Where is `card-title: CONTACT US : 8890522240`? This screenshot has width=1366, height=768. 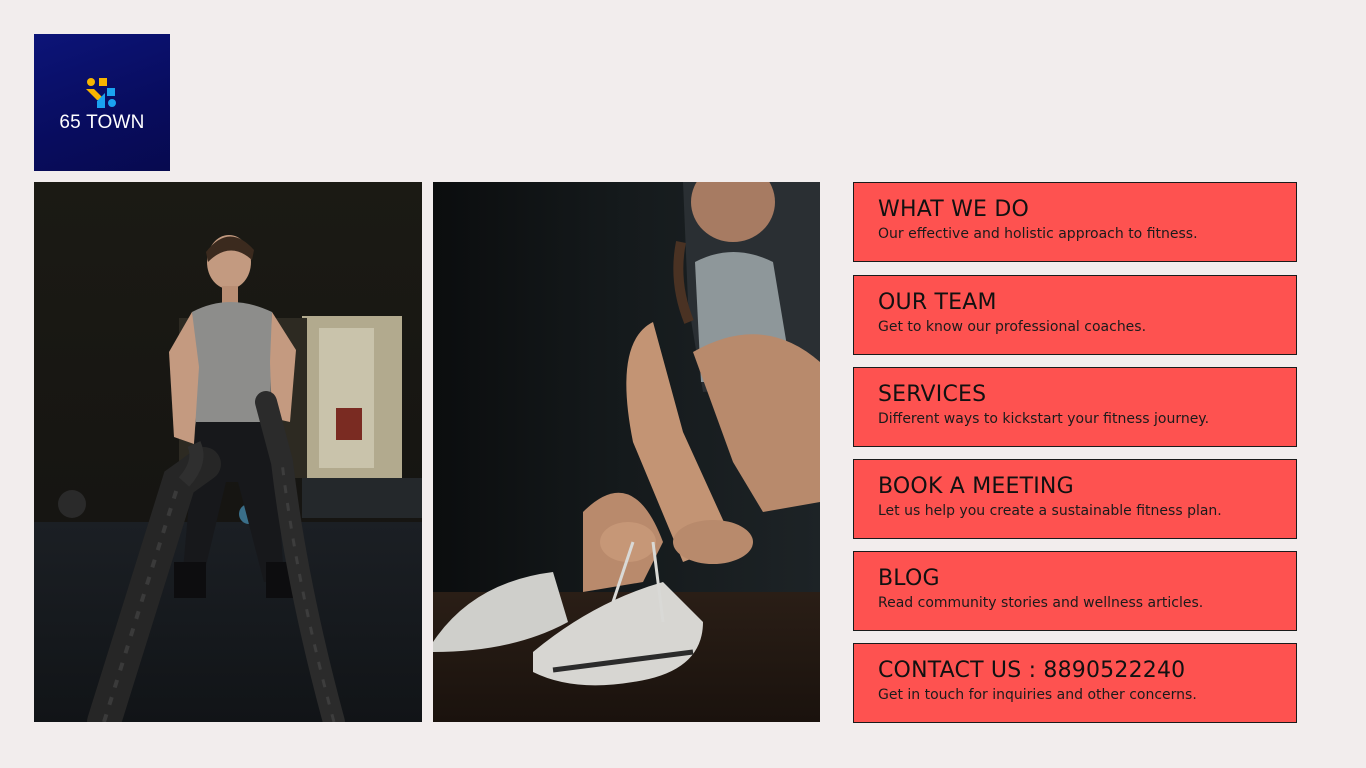
card-title: CONTACT US : 8890522240 is located at coordinates (1032, 670).